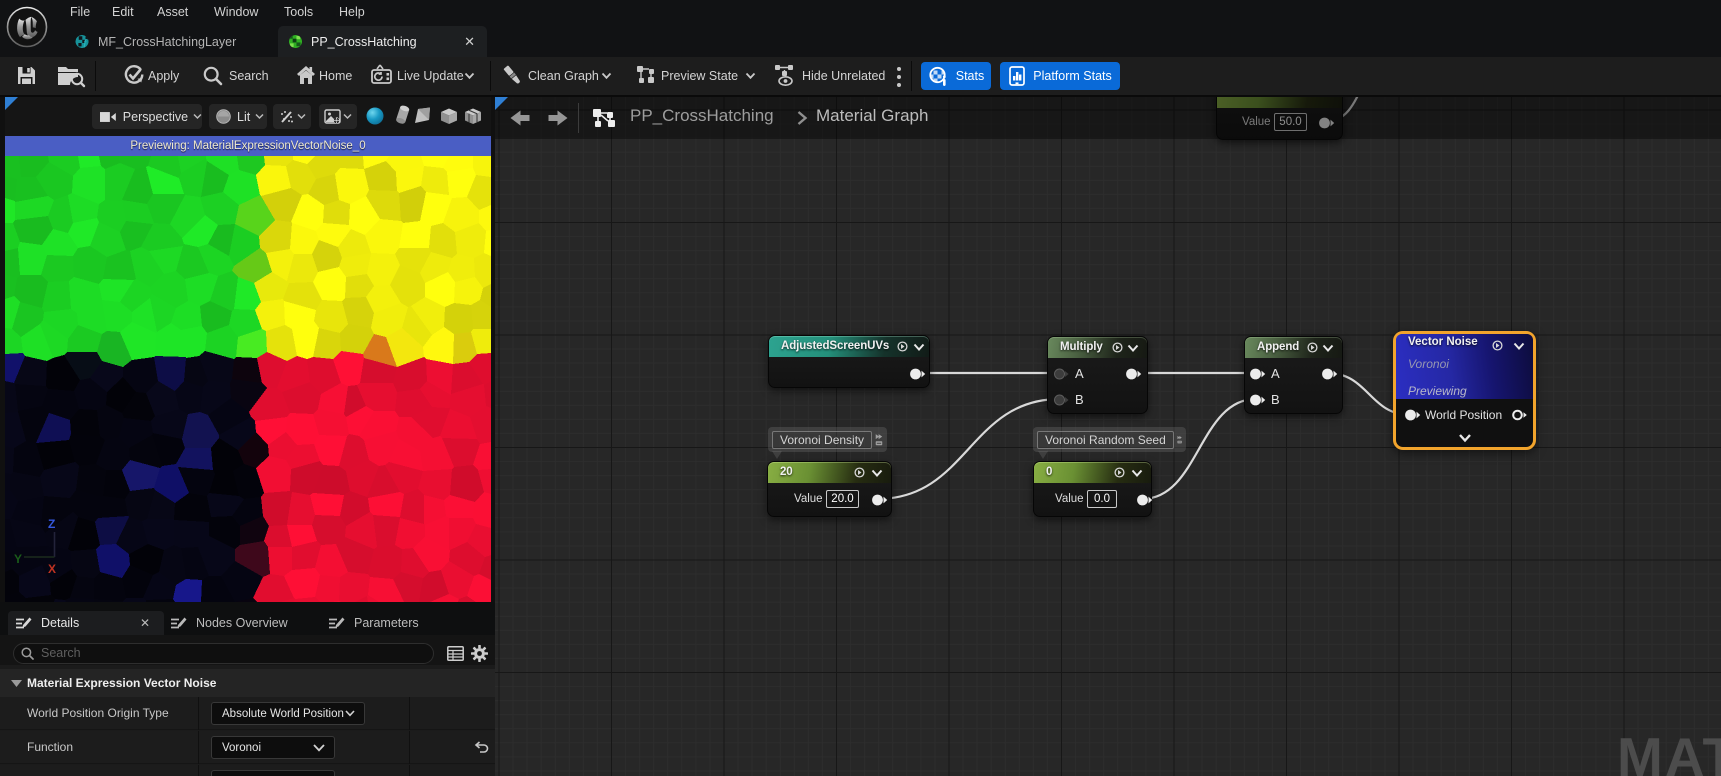 This screenshot has height=776, width=1721. What do you see at coordinates (51, 524) in the screenshot?
I see `svg-text: Z` at bounding box center [51, 524].